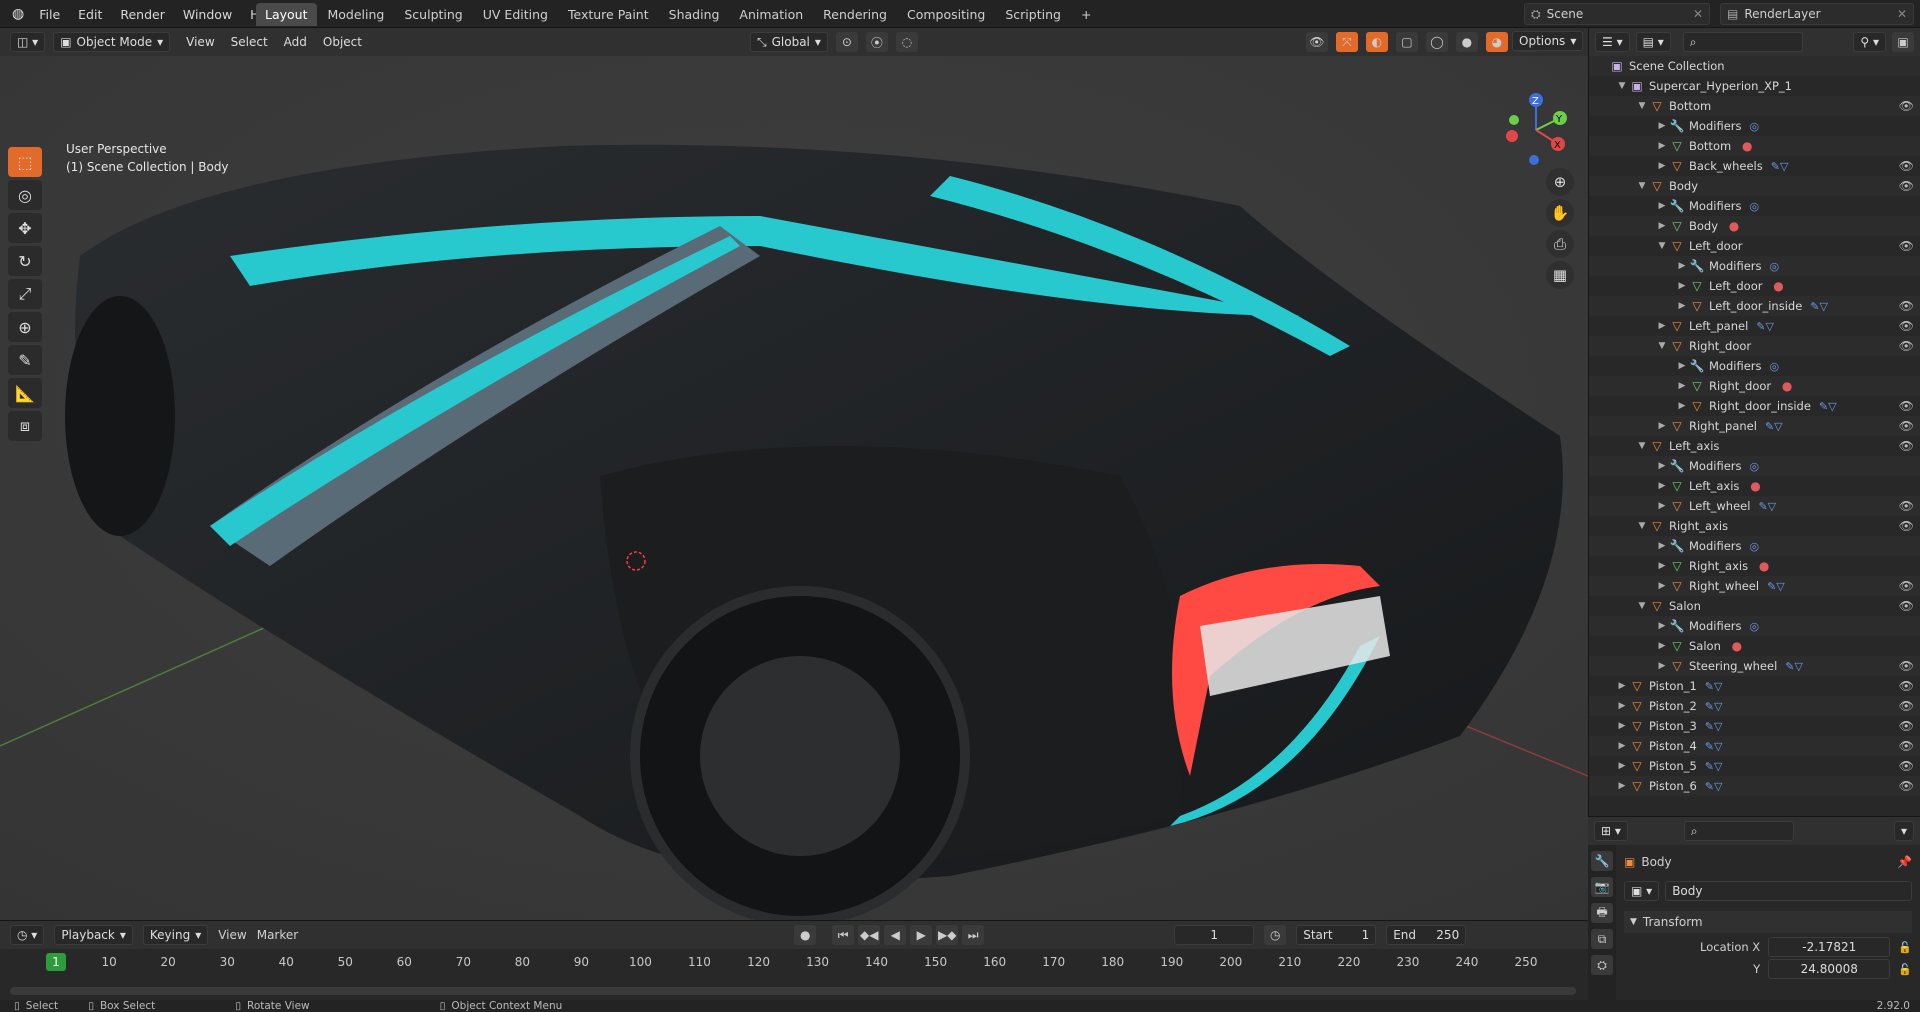  I want to click on pivot-icon: ⊙, so click(846, 42).